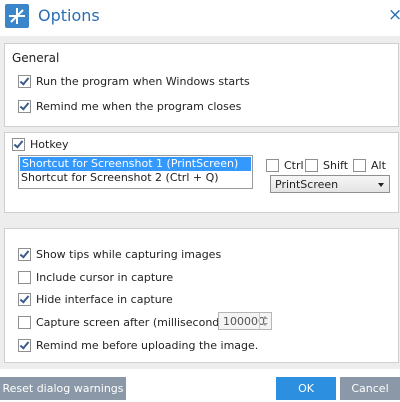  Describe the element at coordinates (24, 254) in the screenshot. I see `show-tips-checkbox` at that location.